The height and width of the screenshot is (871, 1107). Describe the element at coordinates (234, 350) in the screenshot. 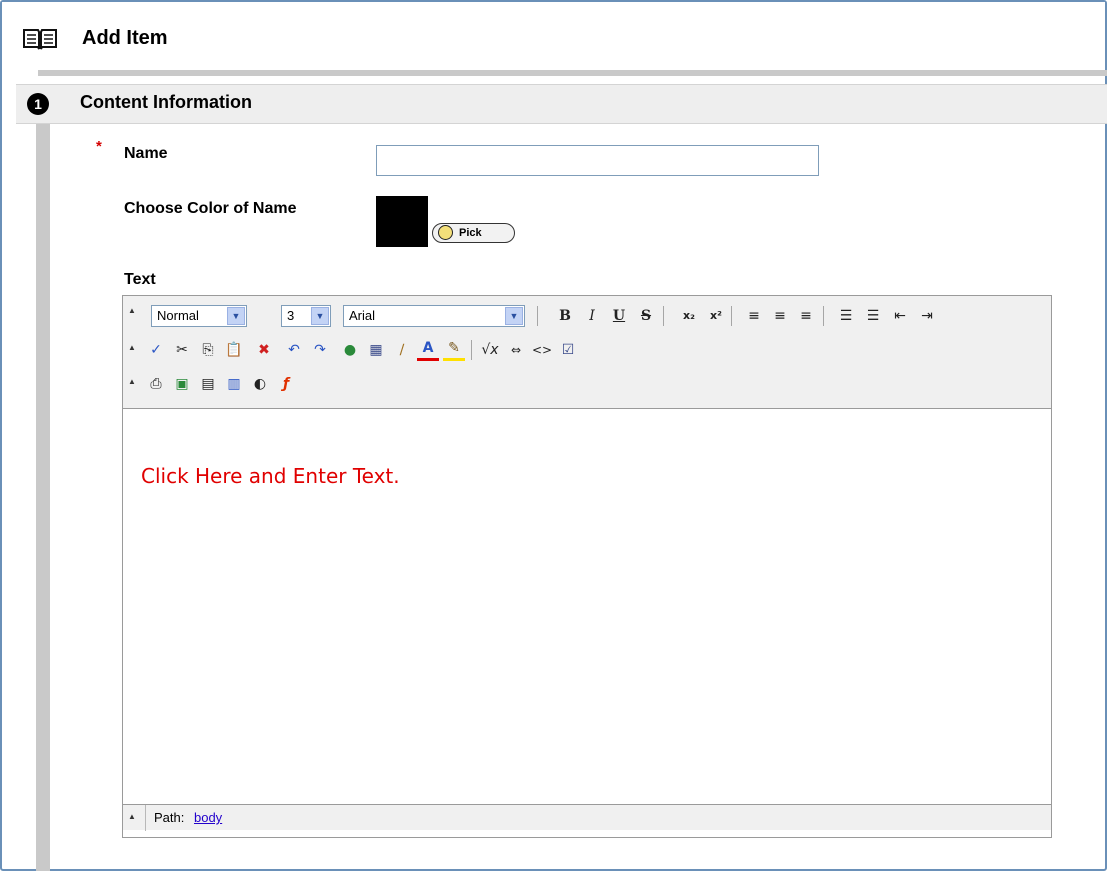

I see `paste-icon: 📋` at that location.